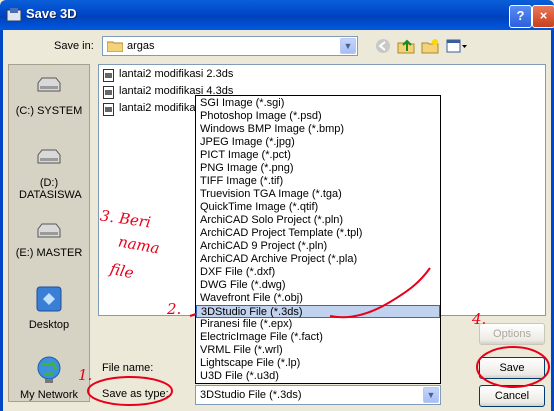 The width and height of the screenshot is (554, 411). Describe the element at coordinates (277, 15) in the screenshot. I see `title-bar` at that location.